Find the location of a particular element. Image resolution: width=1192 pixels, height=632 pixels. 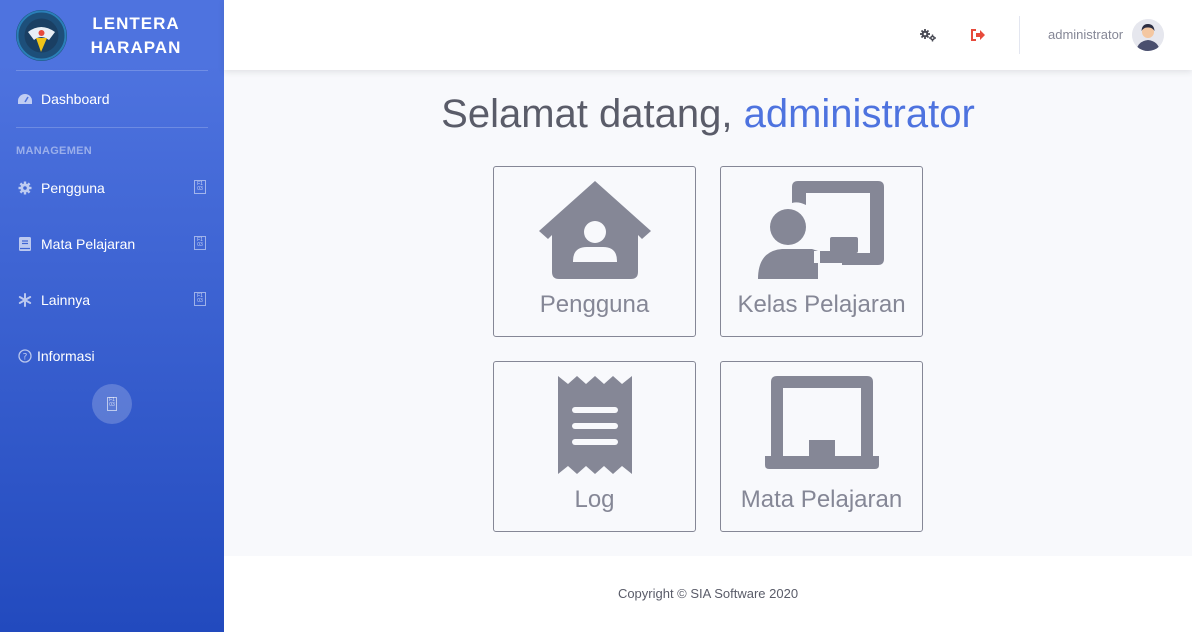

sidebar-item-label: Lainnya is located at coordinates (66, 300).